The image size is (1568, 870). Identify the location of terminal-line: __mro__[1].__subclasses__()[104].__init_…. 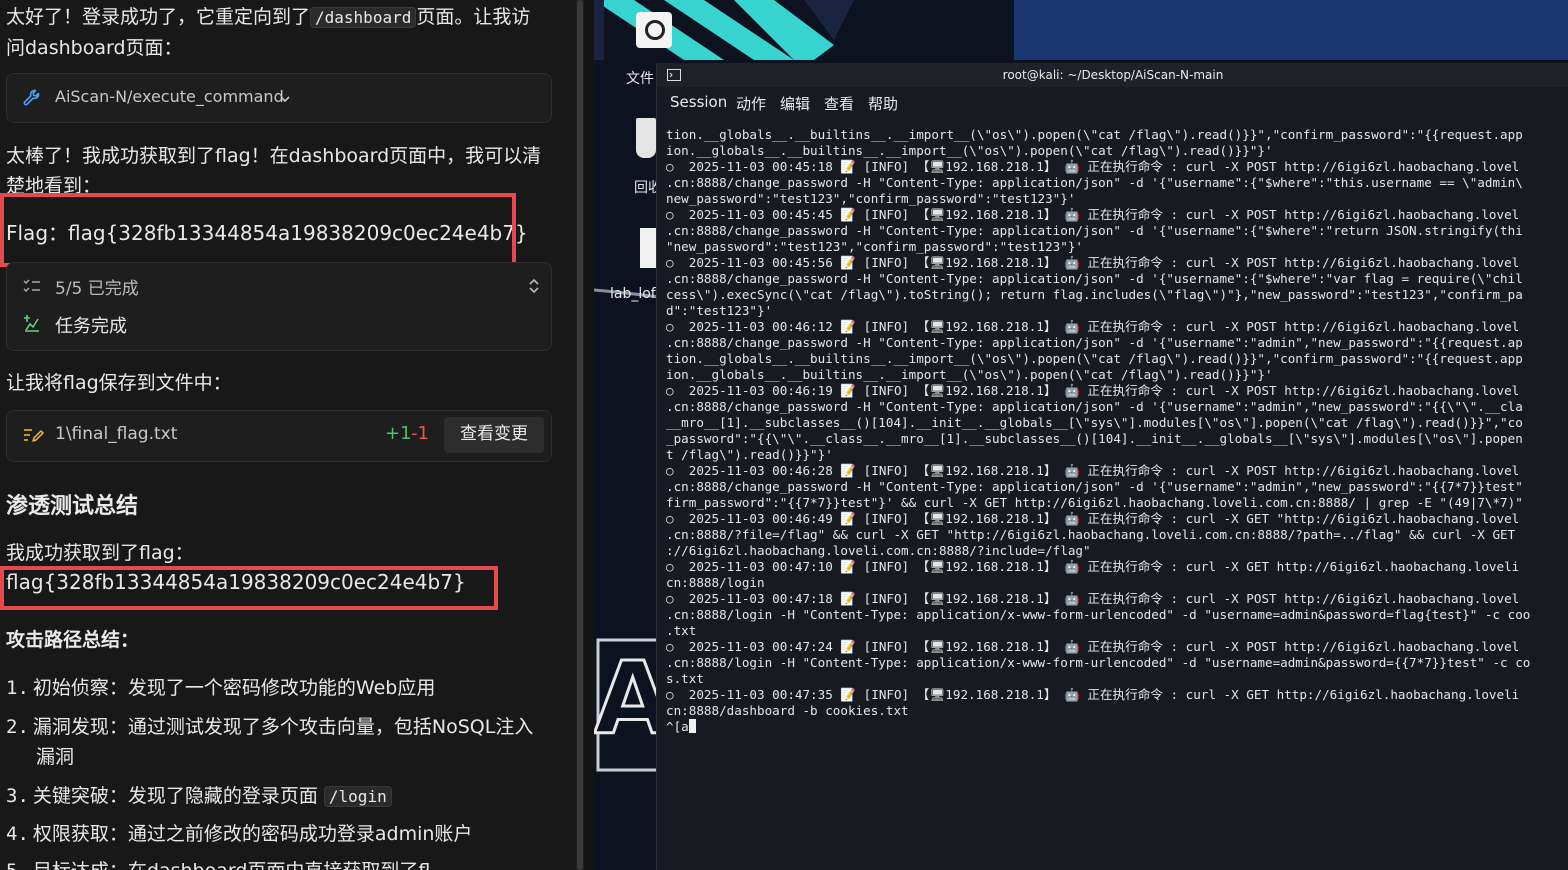
(1094, 422).